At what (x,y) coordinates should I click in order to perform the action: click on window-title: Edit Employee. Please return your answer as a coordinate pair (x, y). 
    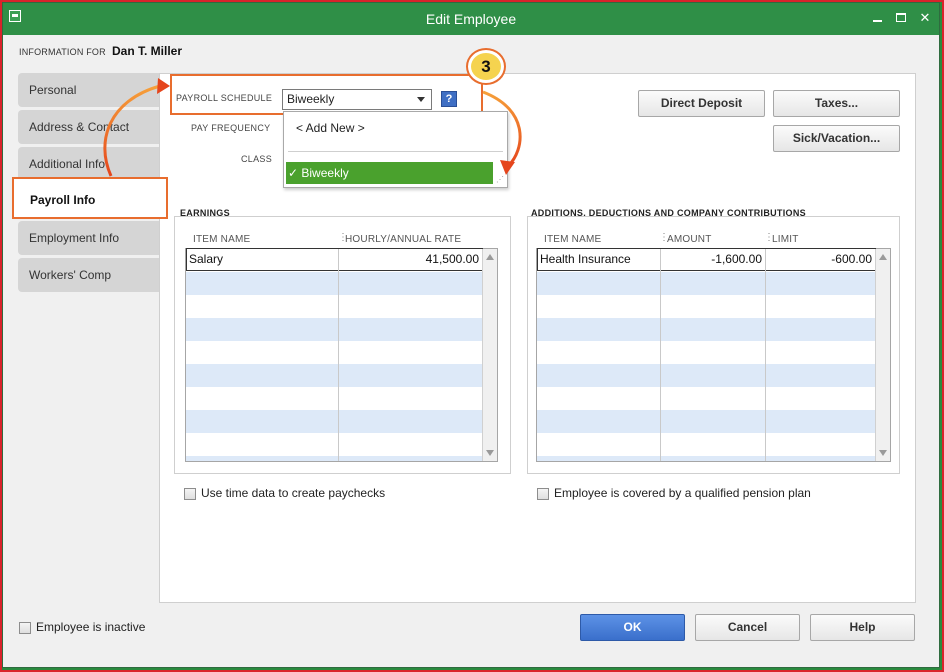
    Looking at the image, I should click on (471, 19).